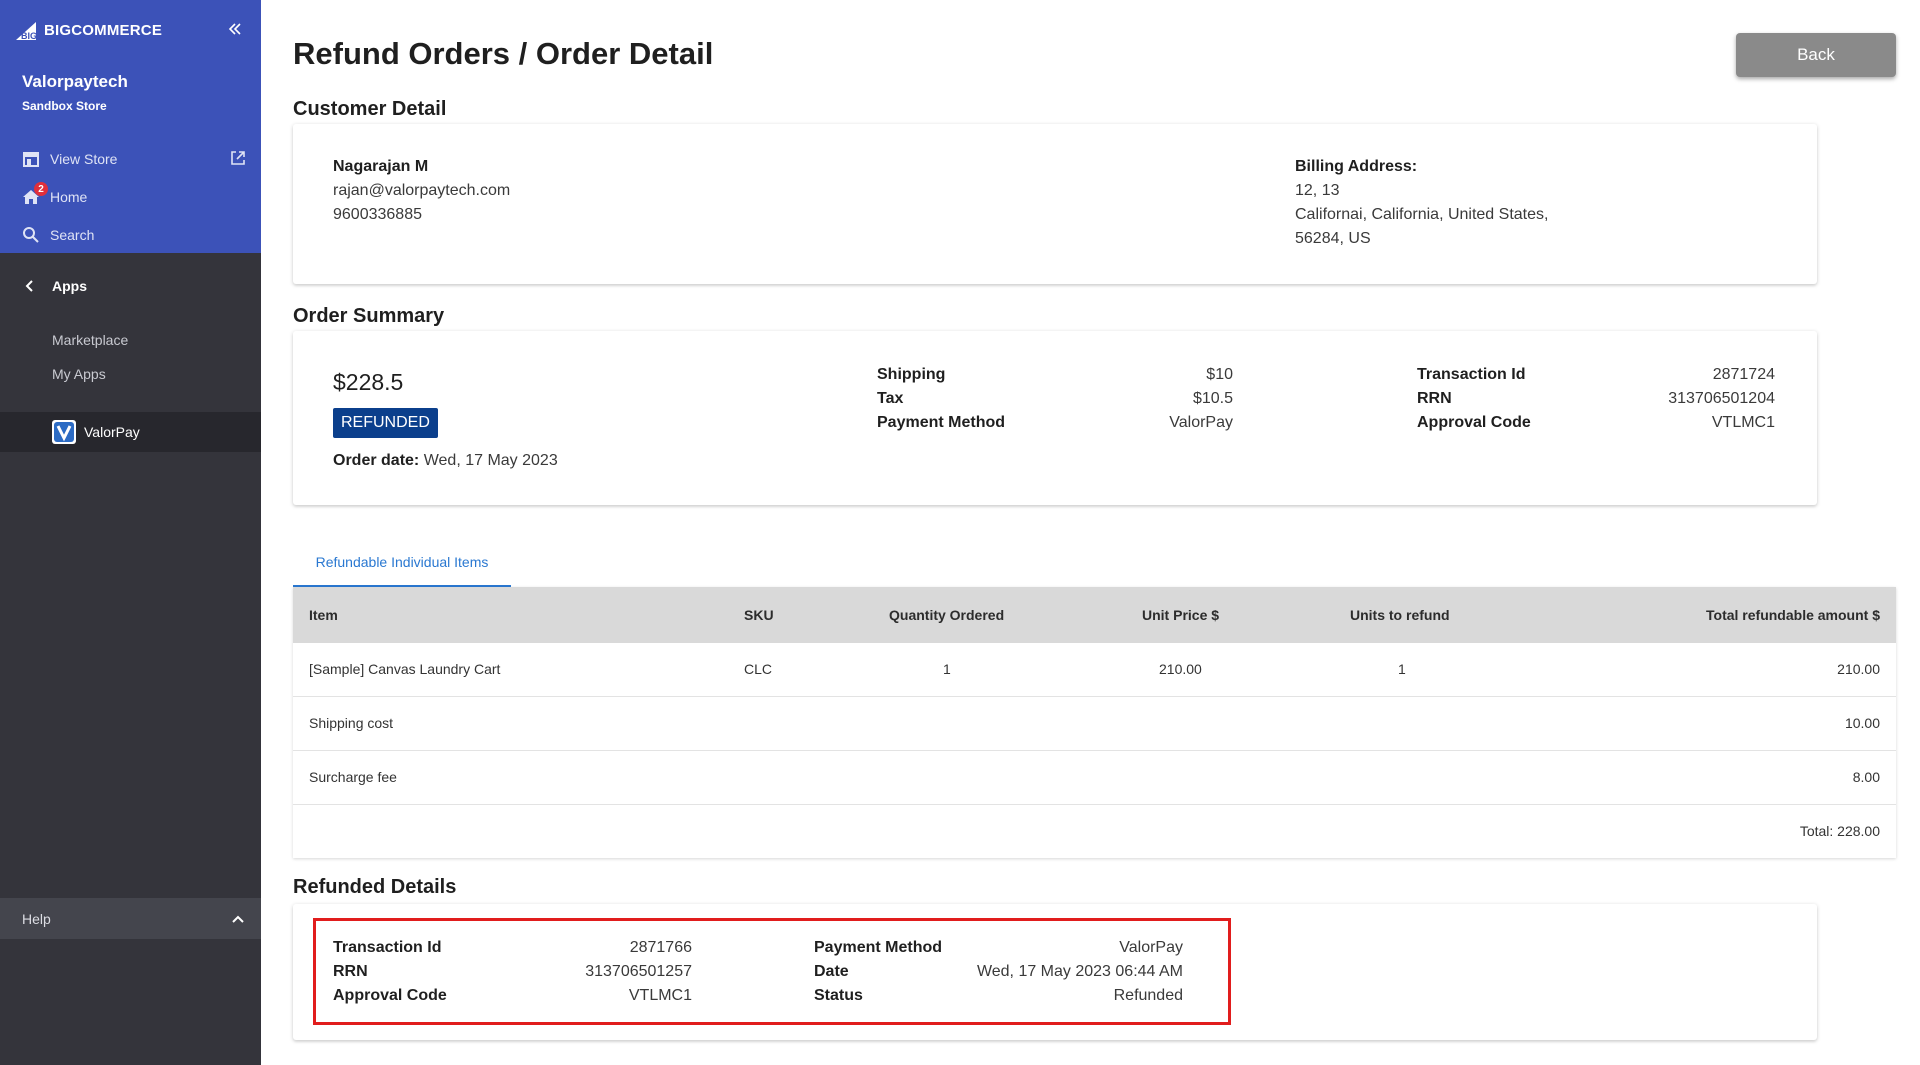 This screenshot has height=1065, width=1920. I want to click on cell-total: 210.00, so click(1858, 669).